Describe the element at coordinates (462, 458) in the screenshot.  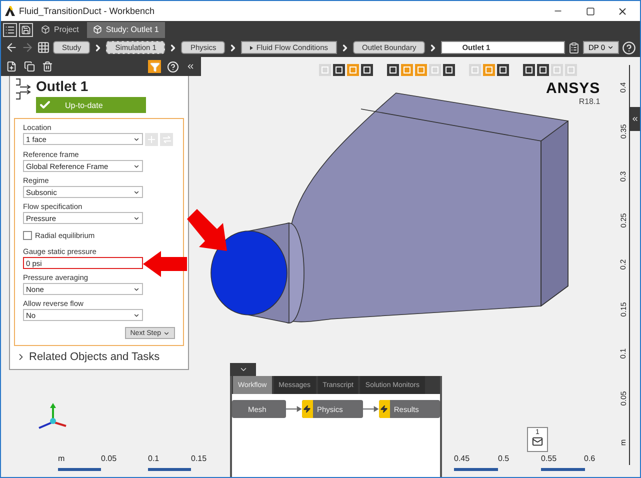
I see `axis-label: 0.45` at that location.